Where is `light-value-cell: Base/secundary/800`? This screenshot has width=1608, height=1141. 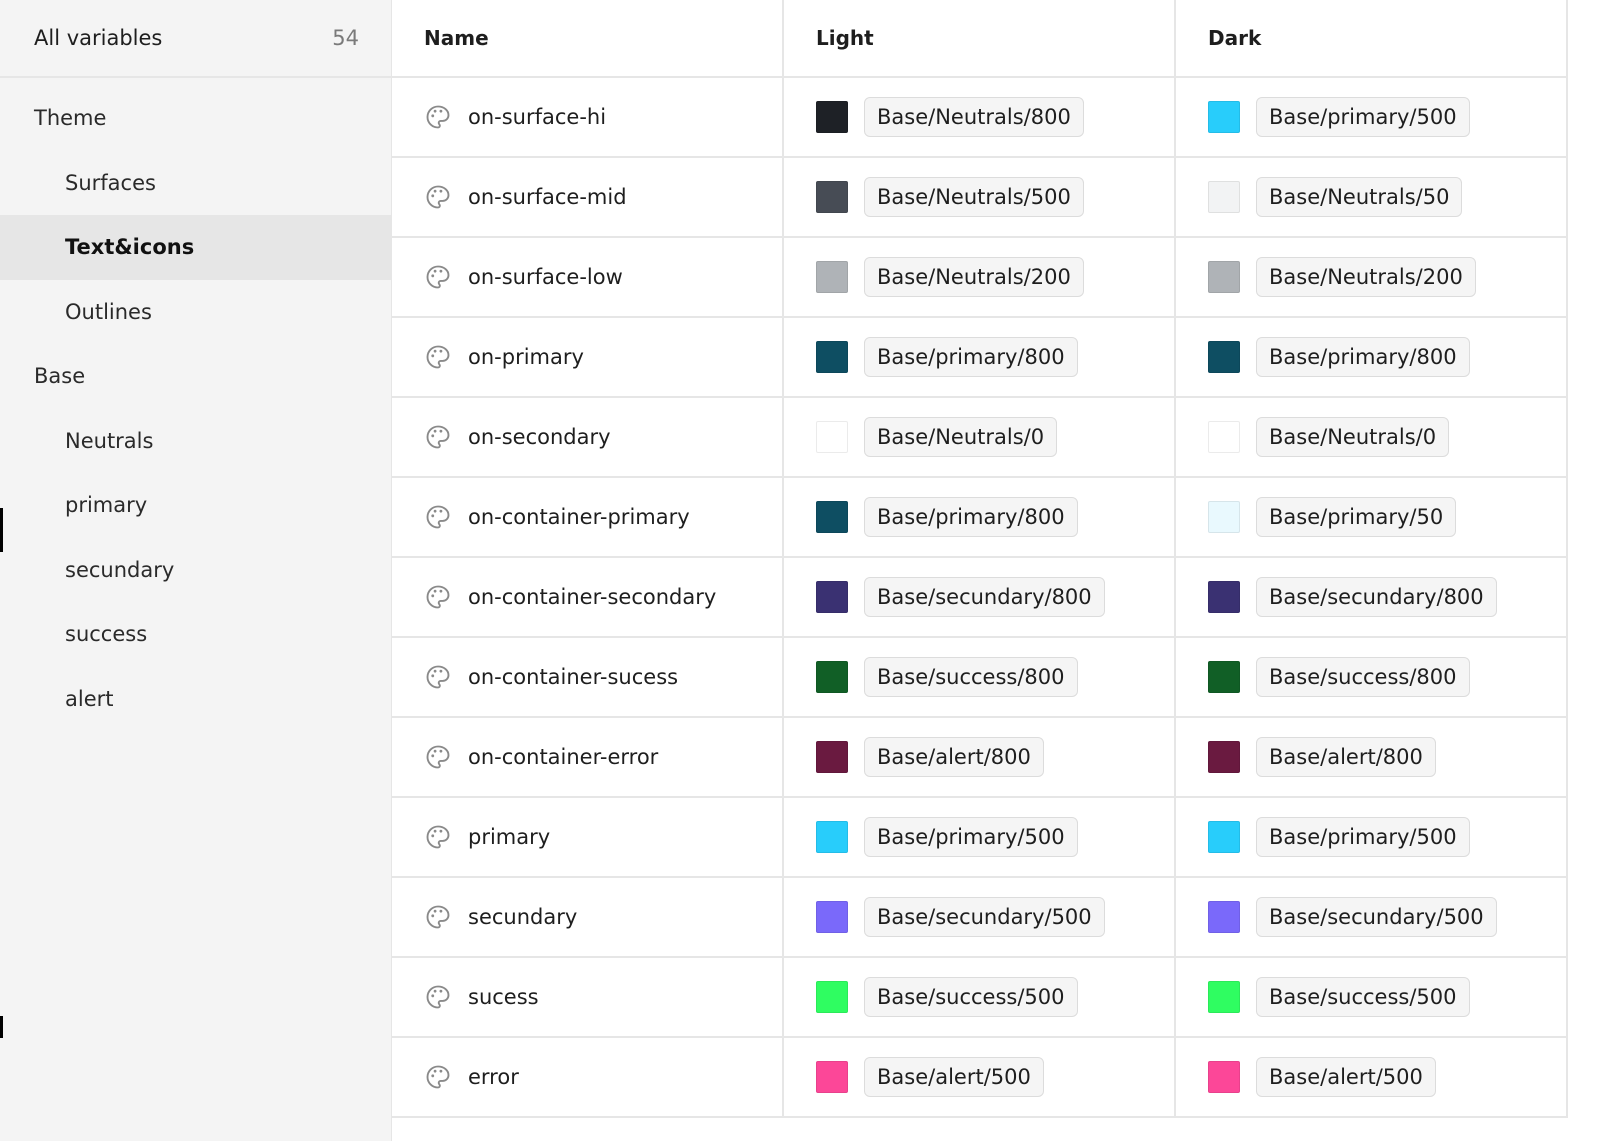 light-value-cell: Base/secundary/800 is located at coordinates (980, 597).